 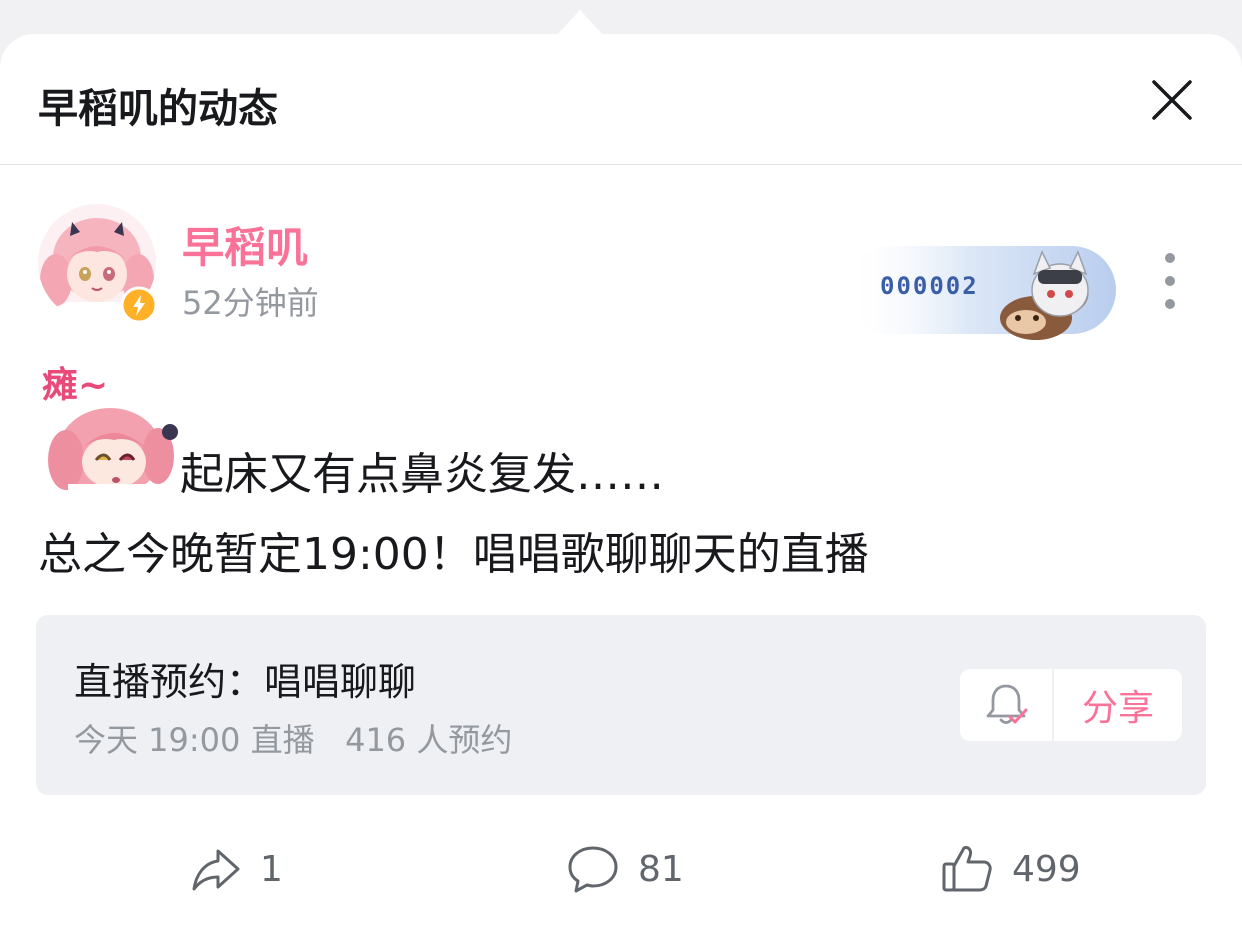 I want to click on comment-count: 81, so click(x=661, y=869).